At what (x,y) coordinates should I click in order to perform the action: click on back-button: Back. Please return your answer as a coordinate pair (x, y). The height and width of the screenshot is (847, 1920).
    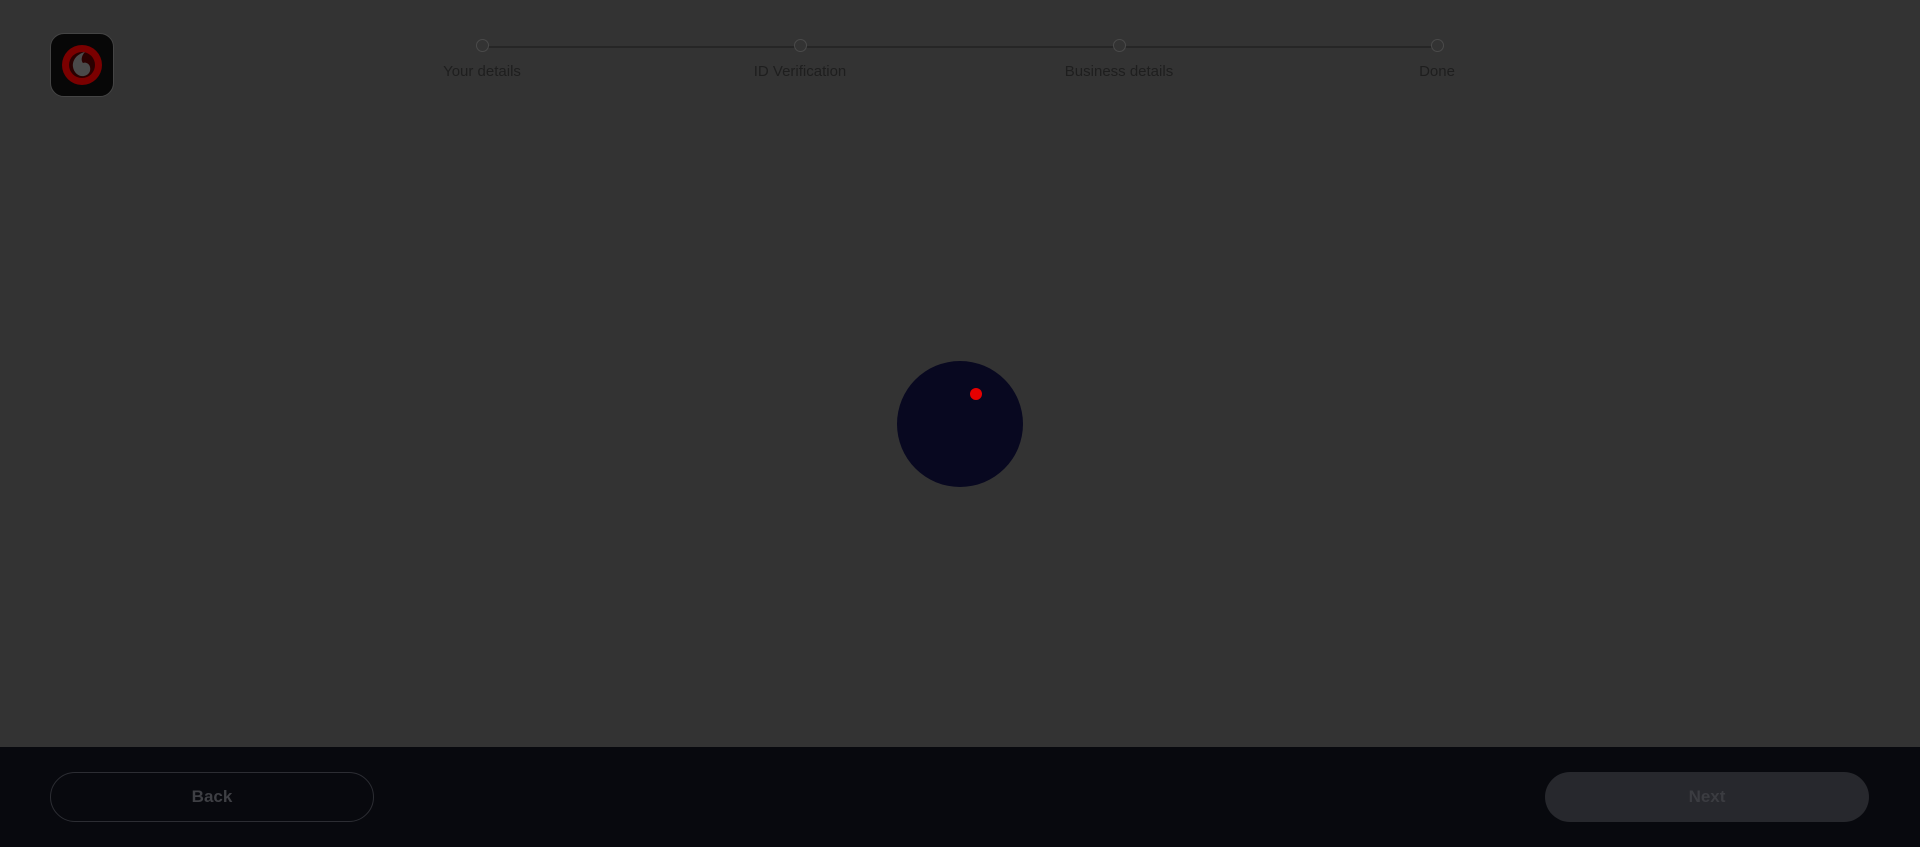
    Looking at the image, I should click on (212, 797).